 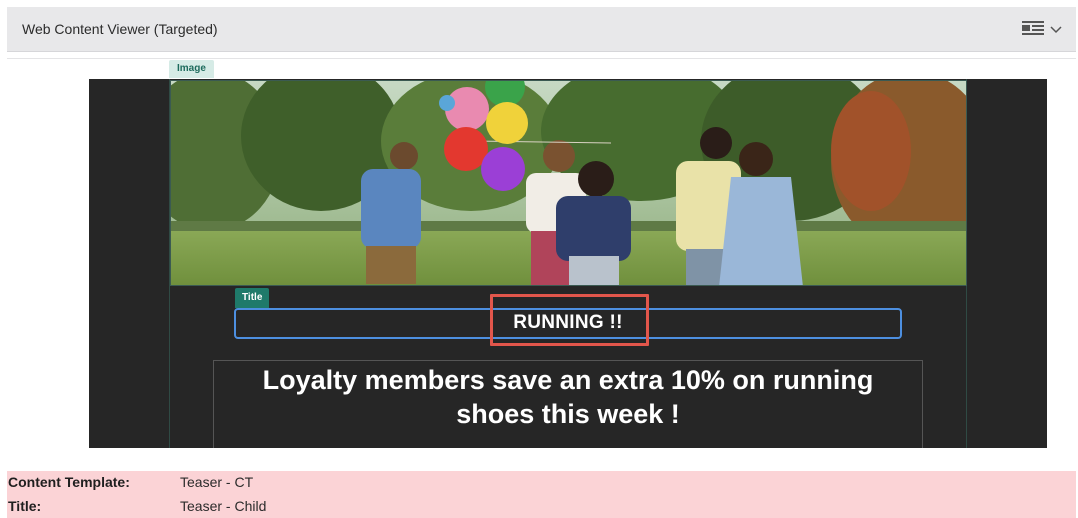 What do you see at coordinates (1056, 30) in the screenshot?
I see `chevron-down-icon` at bounding box center [1056, 30].